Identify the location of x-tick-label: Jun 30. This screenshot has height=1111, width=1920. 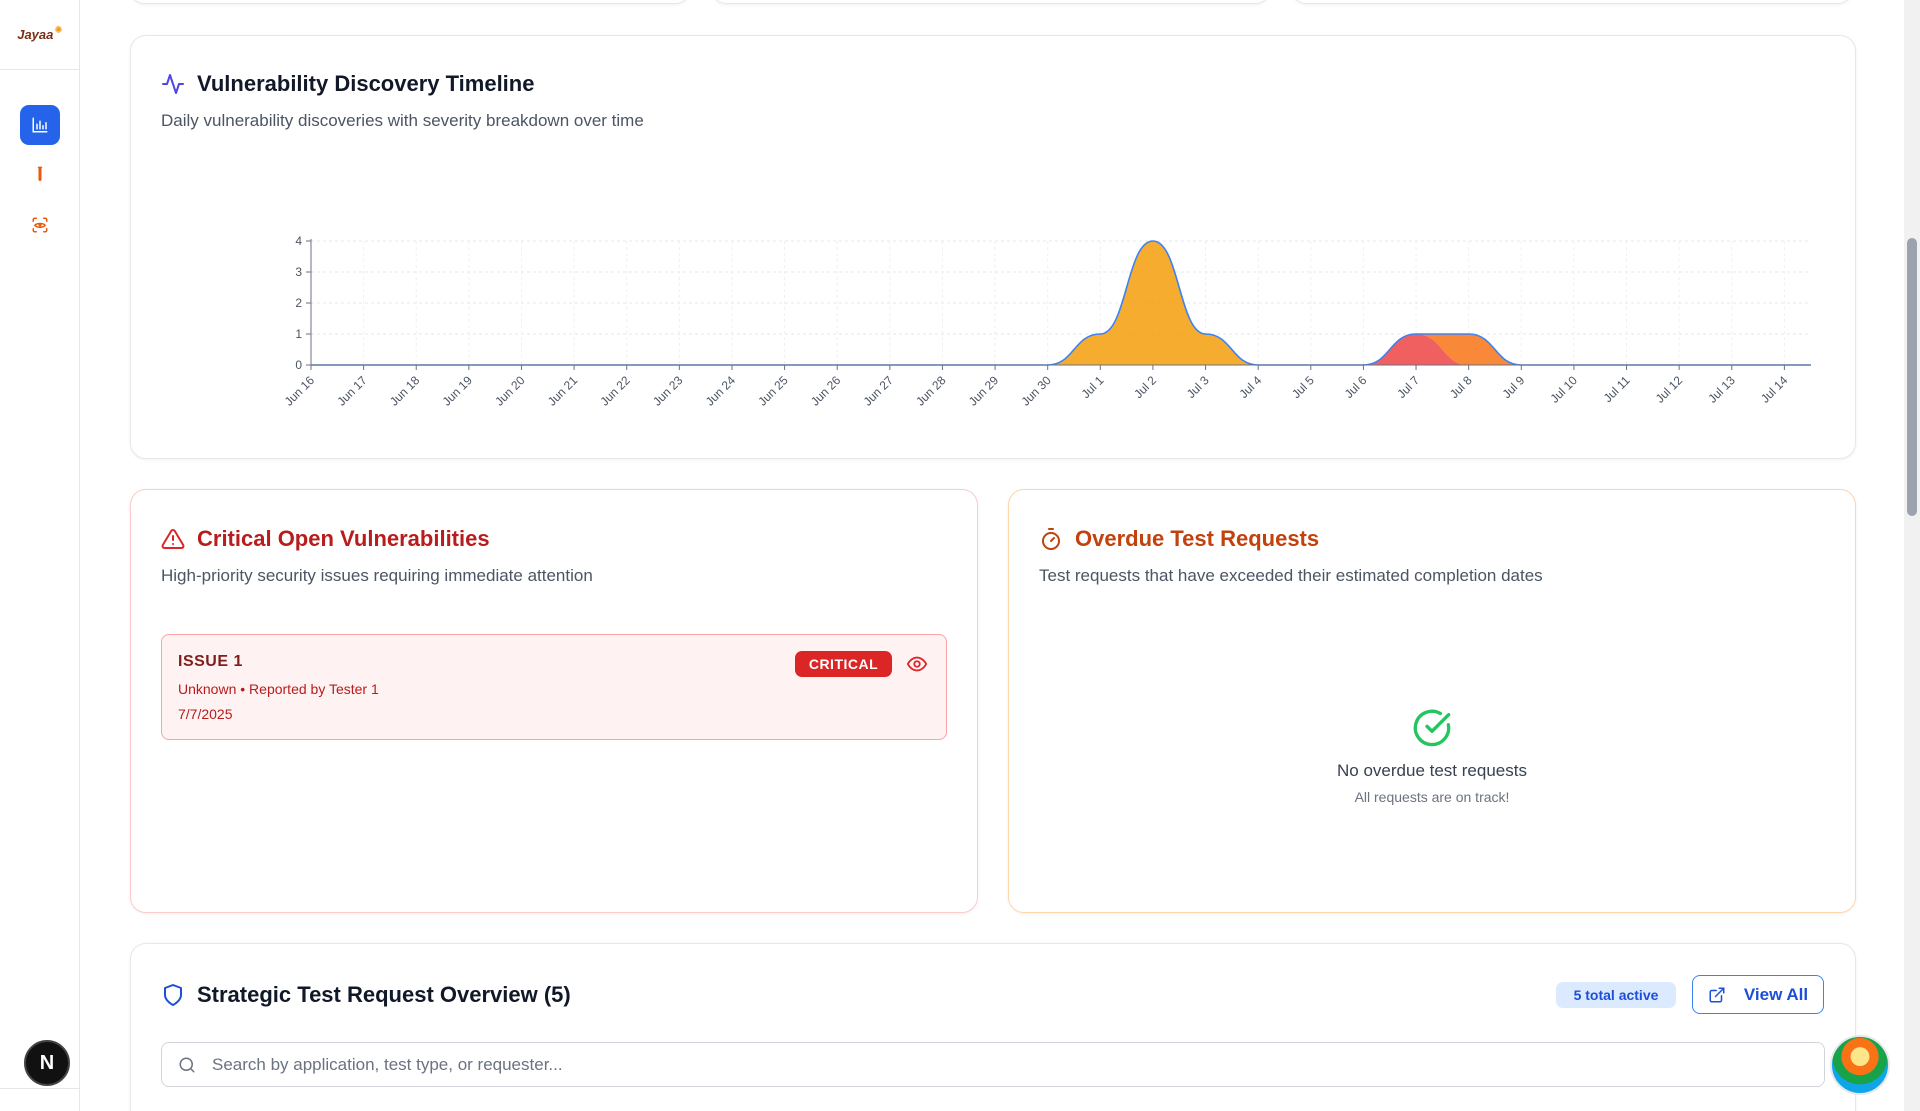
(1036, 391).